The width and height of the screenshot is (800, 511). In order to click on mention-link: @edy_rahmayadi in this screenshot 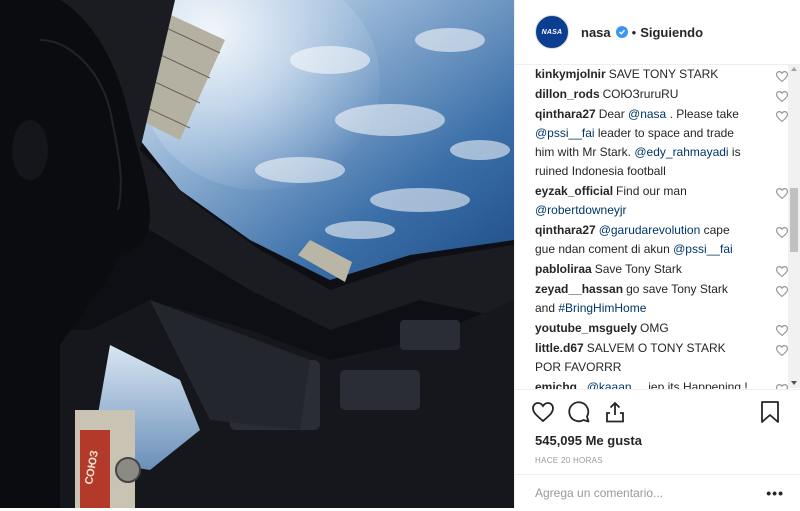, I will do `click(681, 152)`.